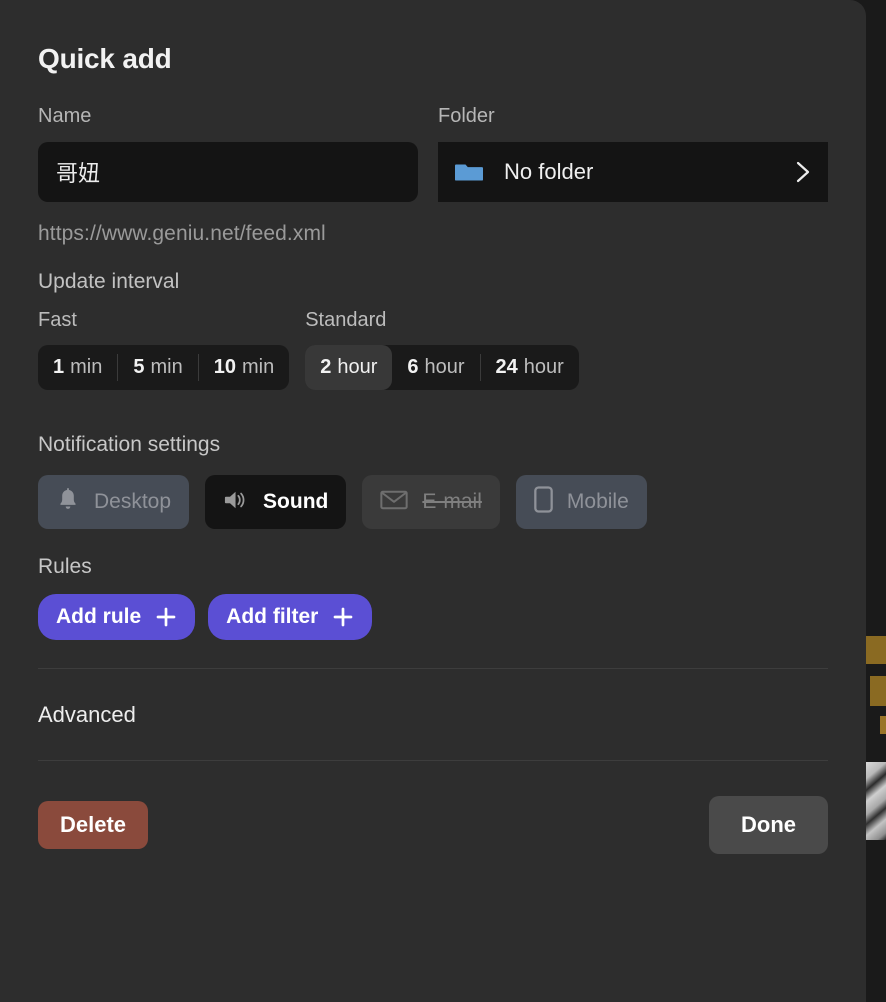 The image size is (886, 1002). I want to click on interval-option-10-min: 10 min, so click(244, 367).